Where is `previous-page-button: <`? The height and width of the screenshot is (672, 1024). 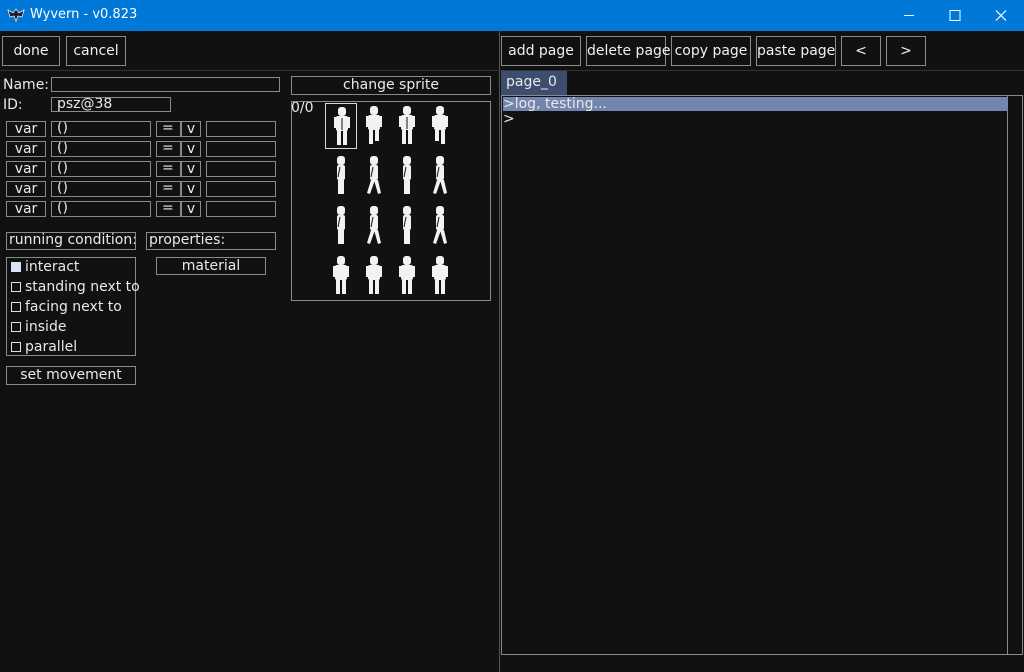
previous-page-button: < is located at coordinates (861, 51).